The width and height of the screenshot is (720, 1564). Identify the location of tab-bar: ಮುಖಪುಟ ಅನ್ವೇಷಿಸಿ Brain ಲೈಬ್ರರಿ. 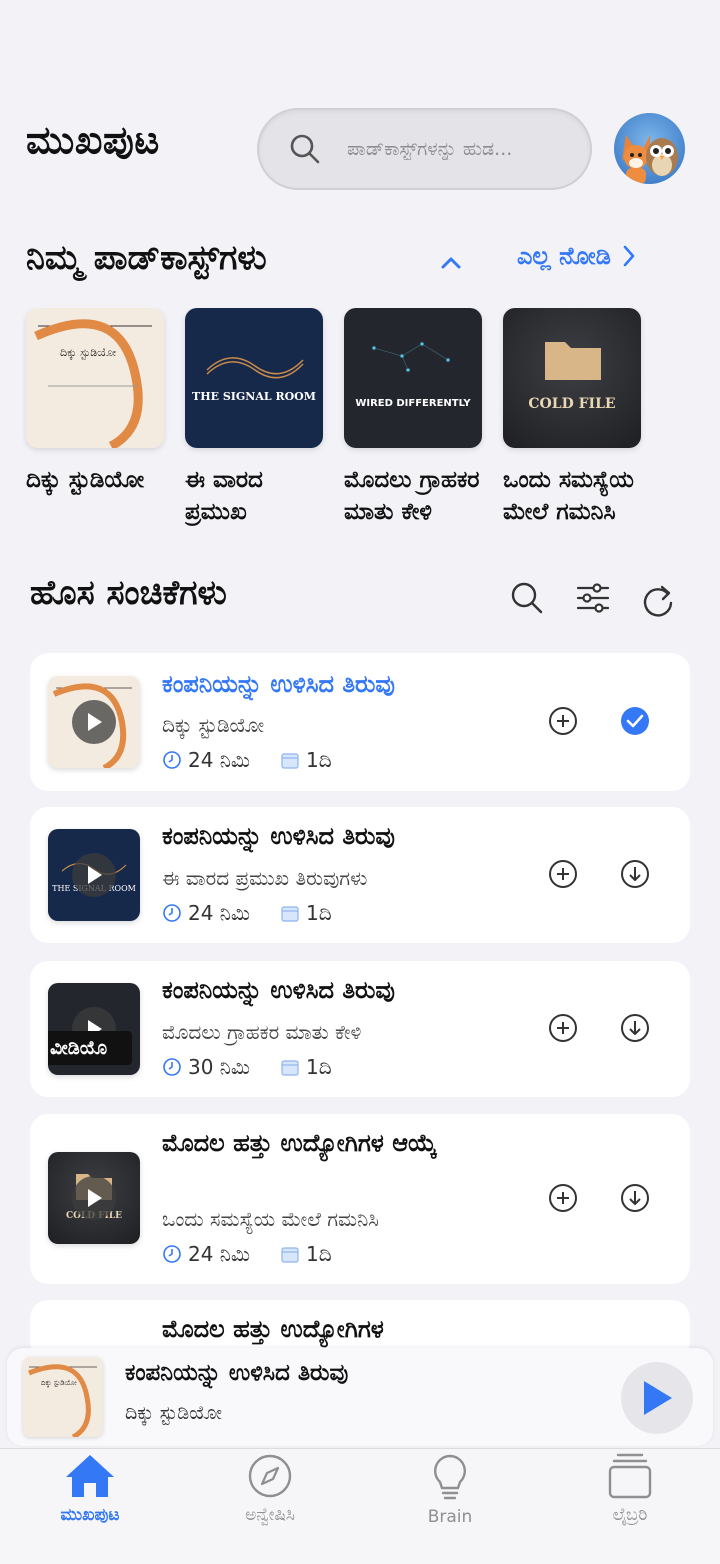
(360, 1506).